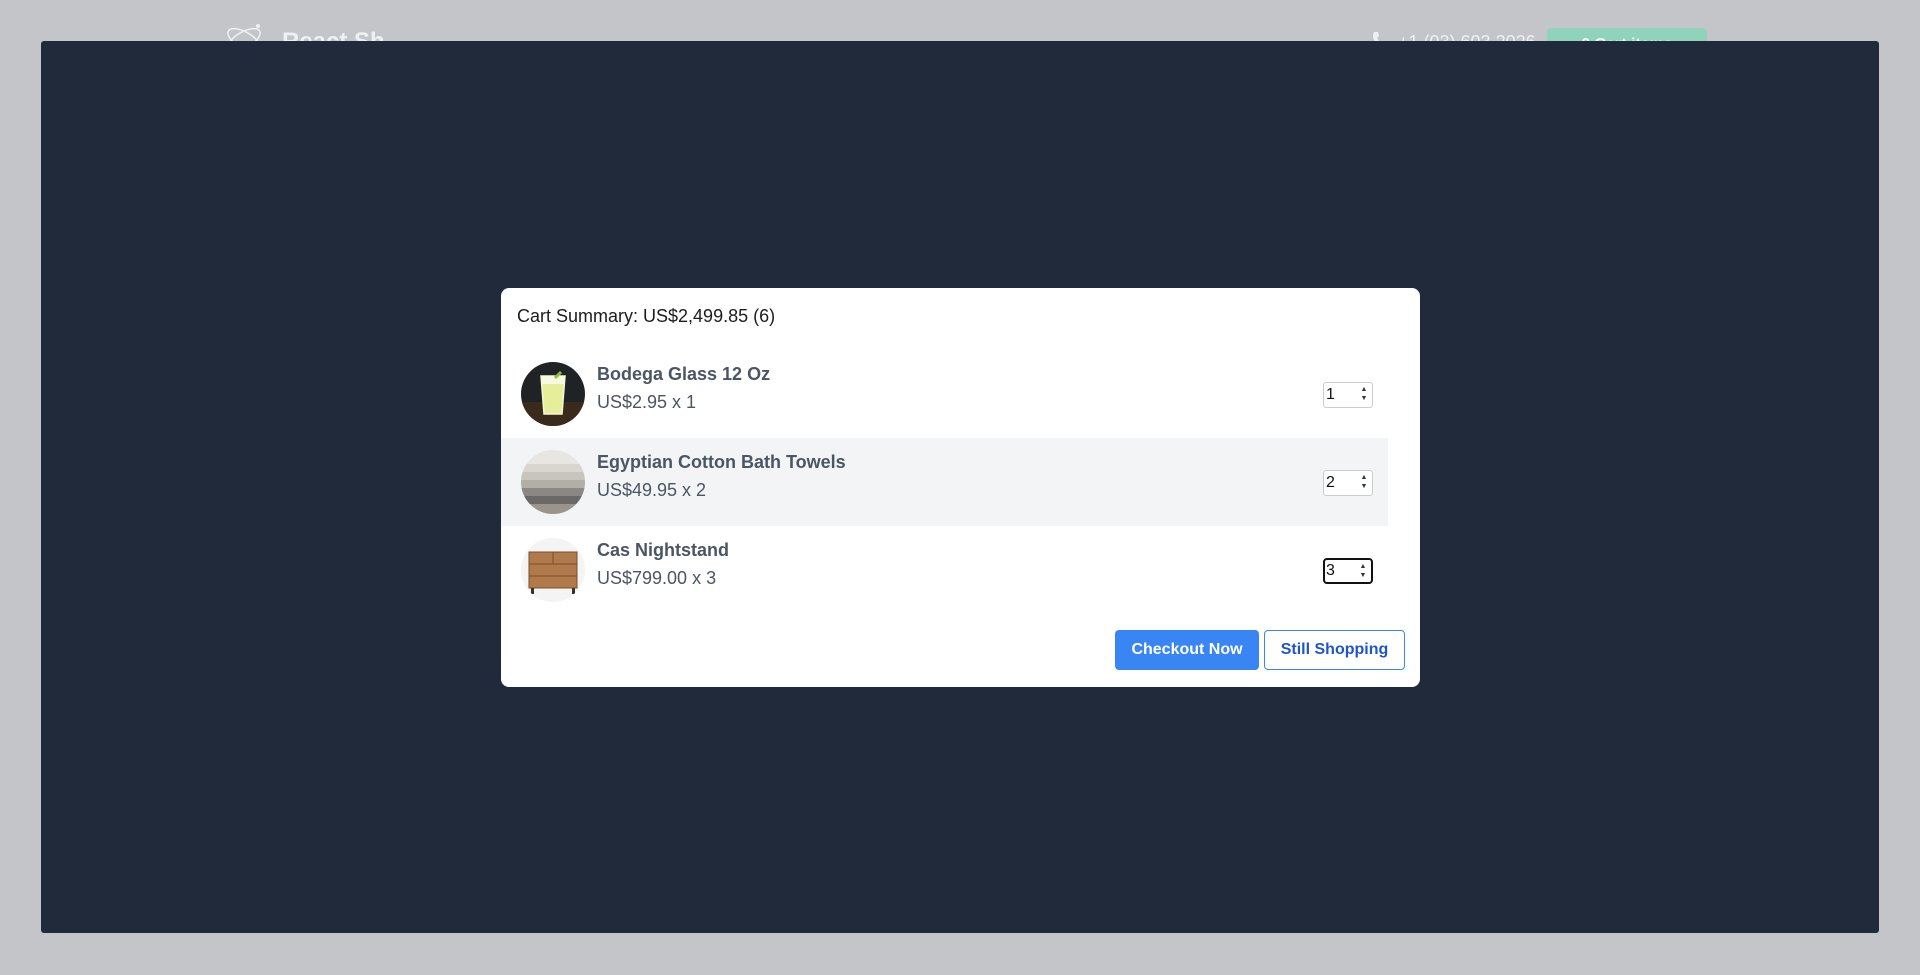  Describe the element at coordinates (553, 482) in the screenshot. I see `towels-image` at that location.